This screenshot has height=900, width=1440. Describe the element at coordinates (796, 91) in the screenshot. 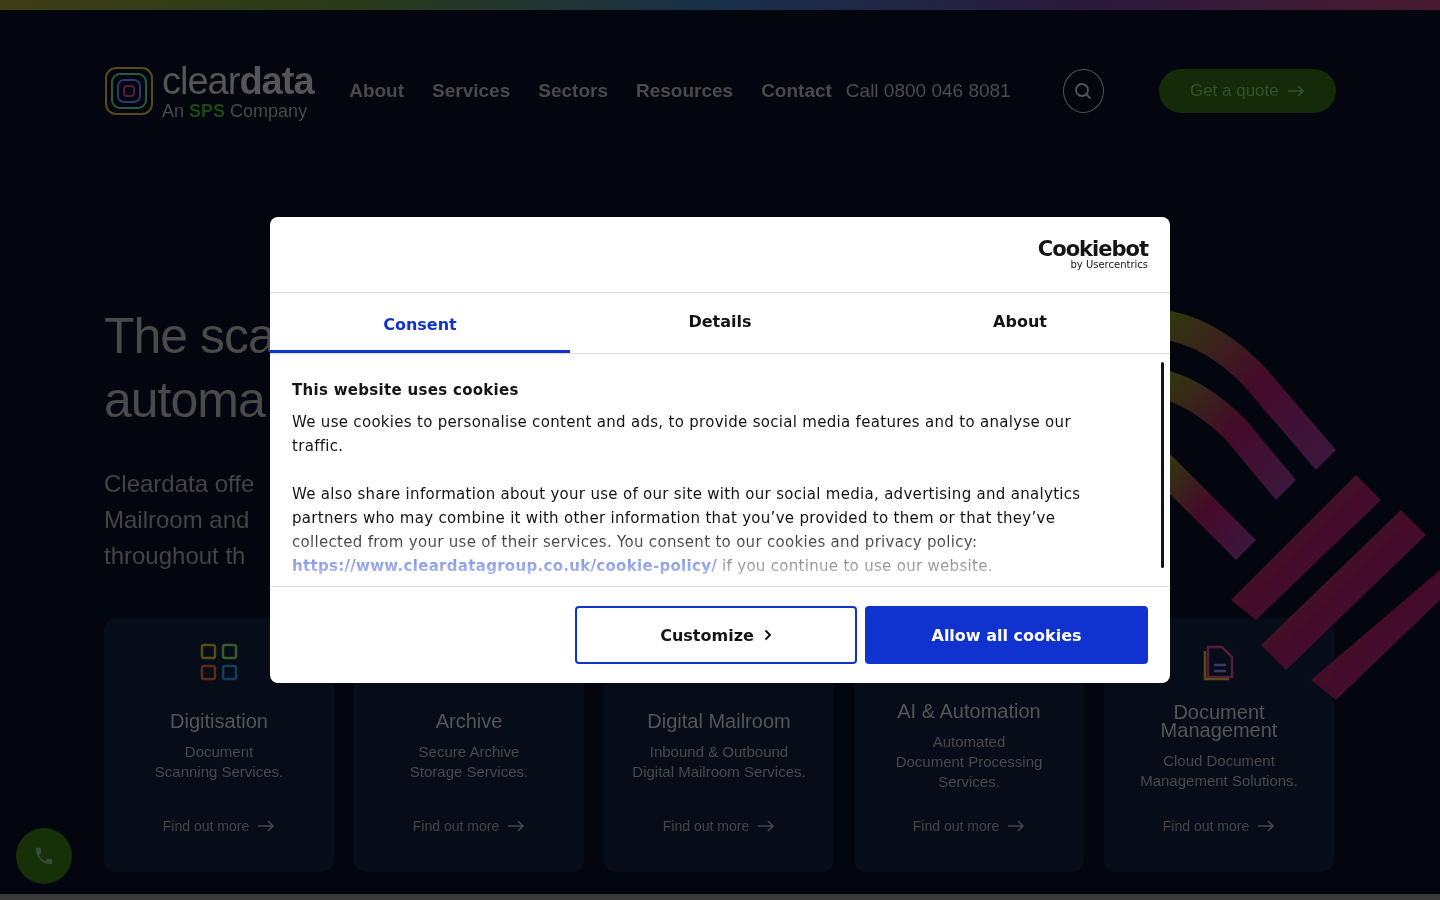

I see `nav-link: Contact` at that location.